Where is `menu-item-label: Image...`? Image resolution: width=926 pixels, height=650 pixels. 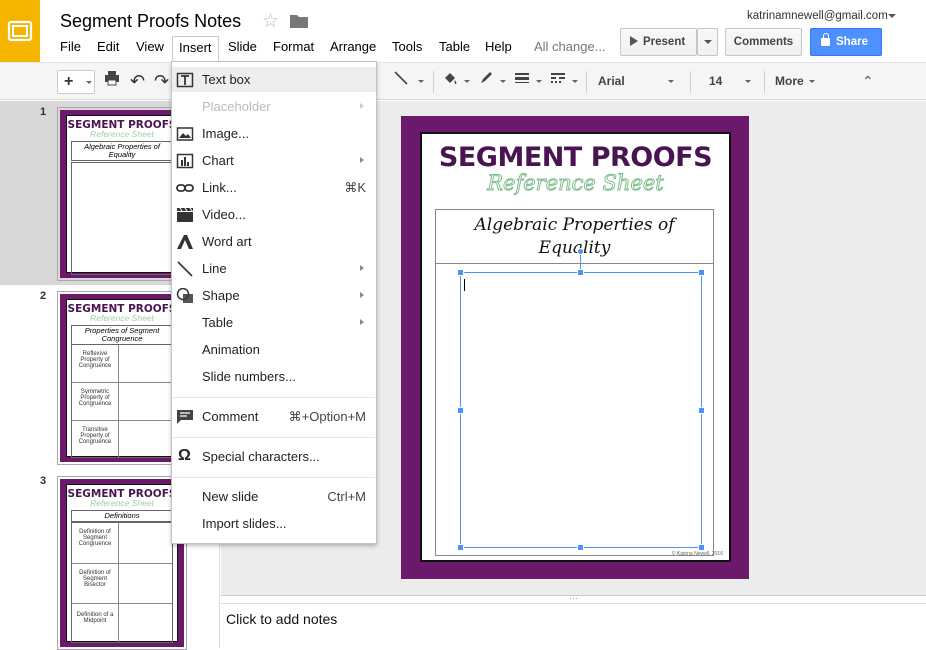 menu-item-label: Image... is located at coordinates (225, 133).